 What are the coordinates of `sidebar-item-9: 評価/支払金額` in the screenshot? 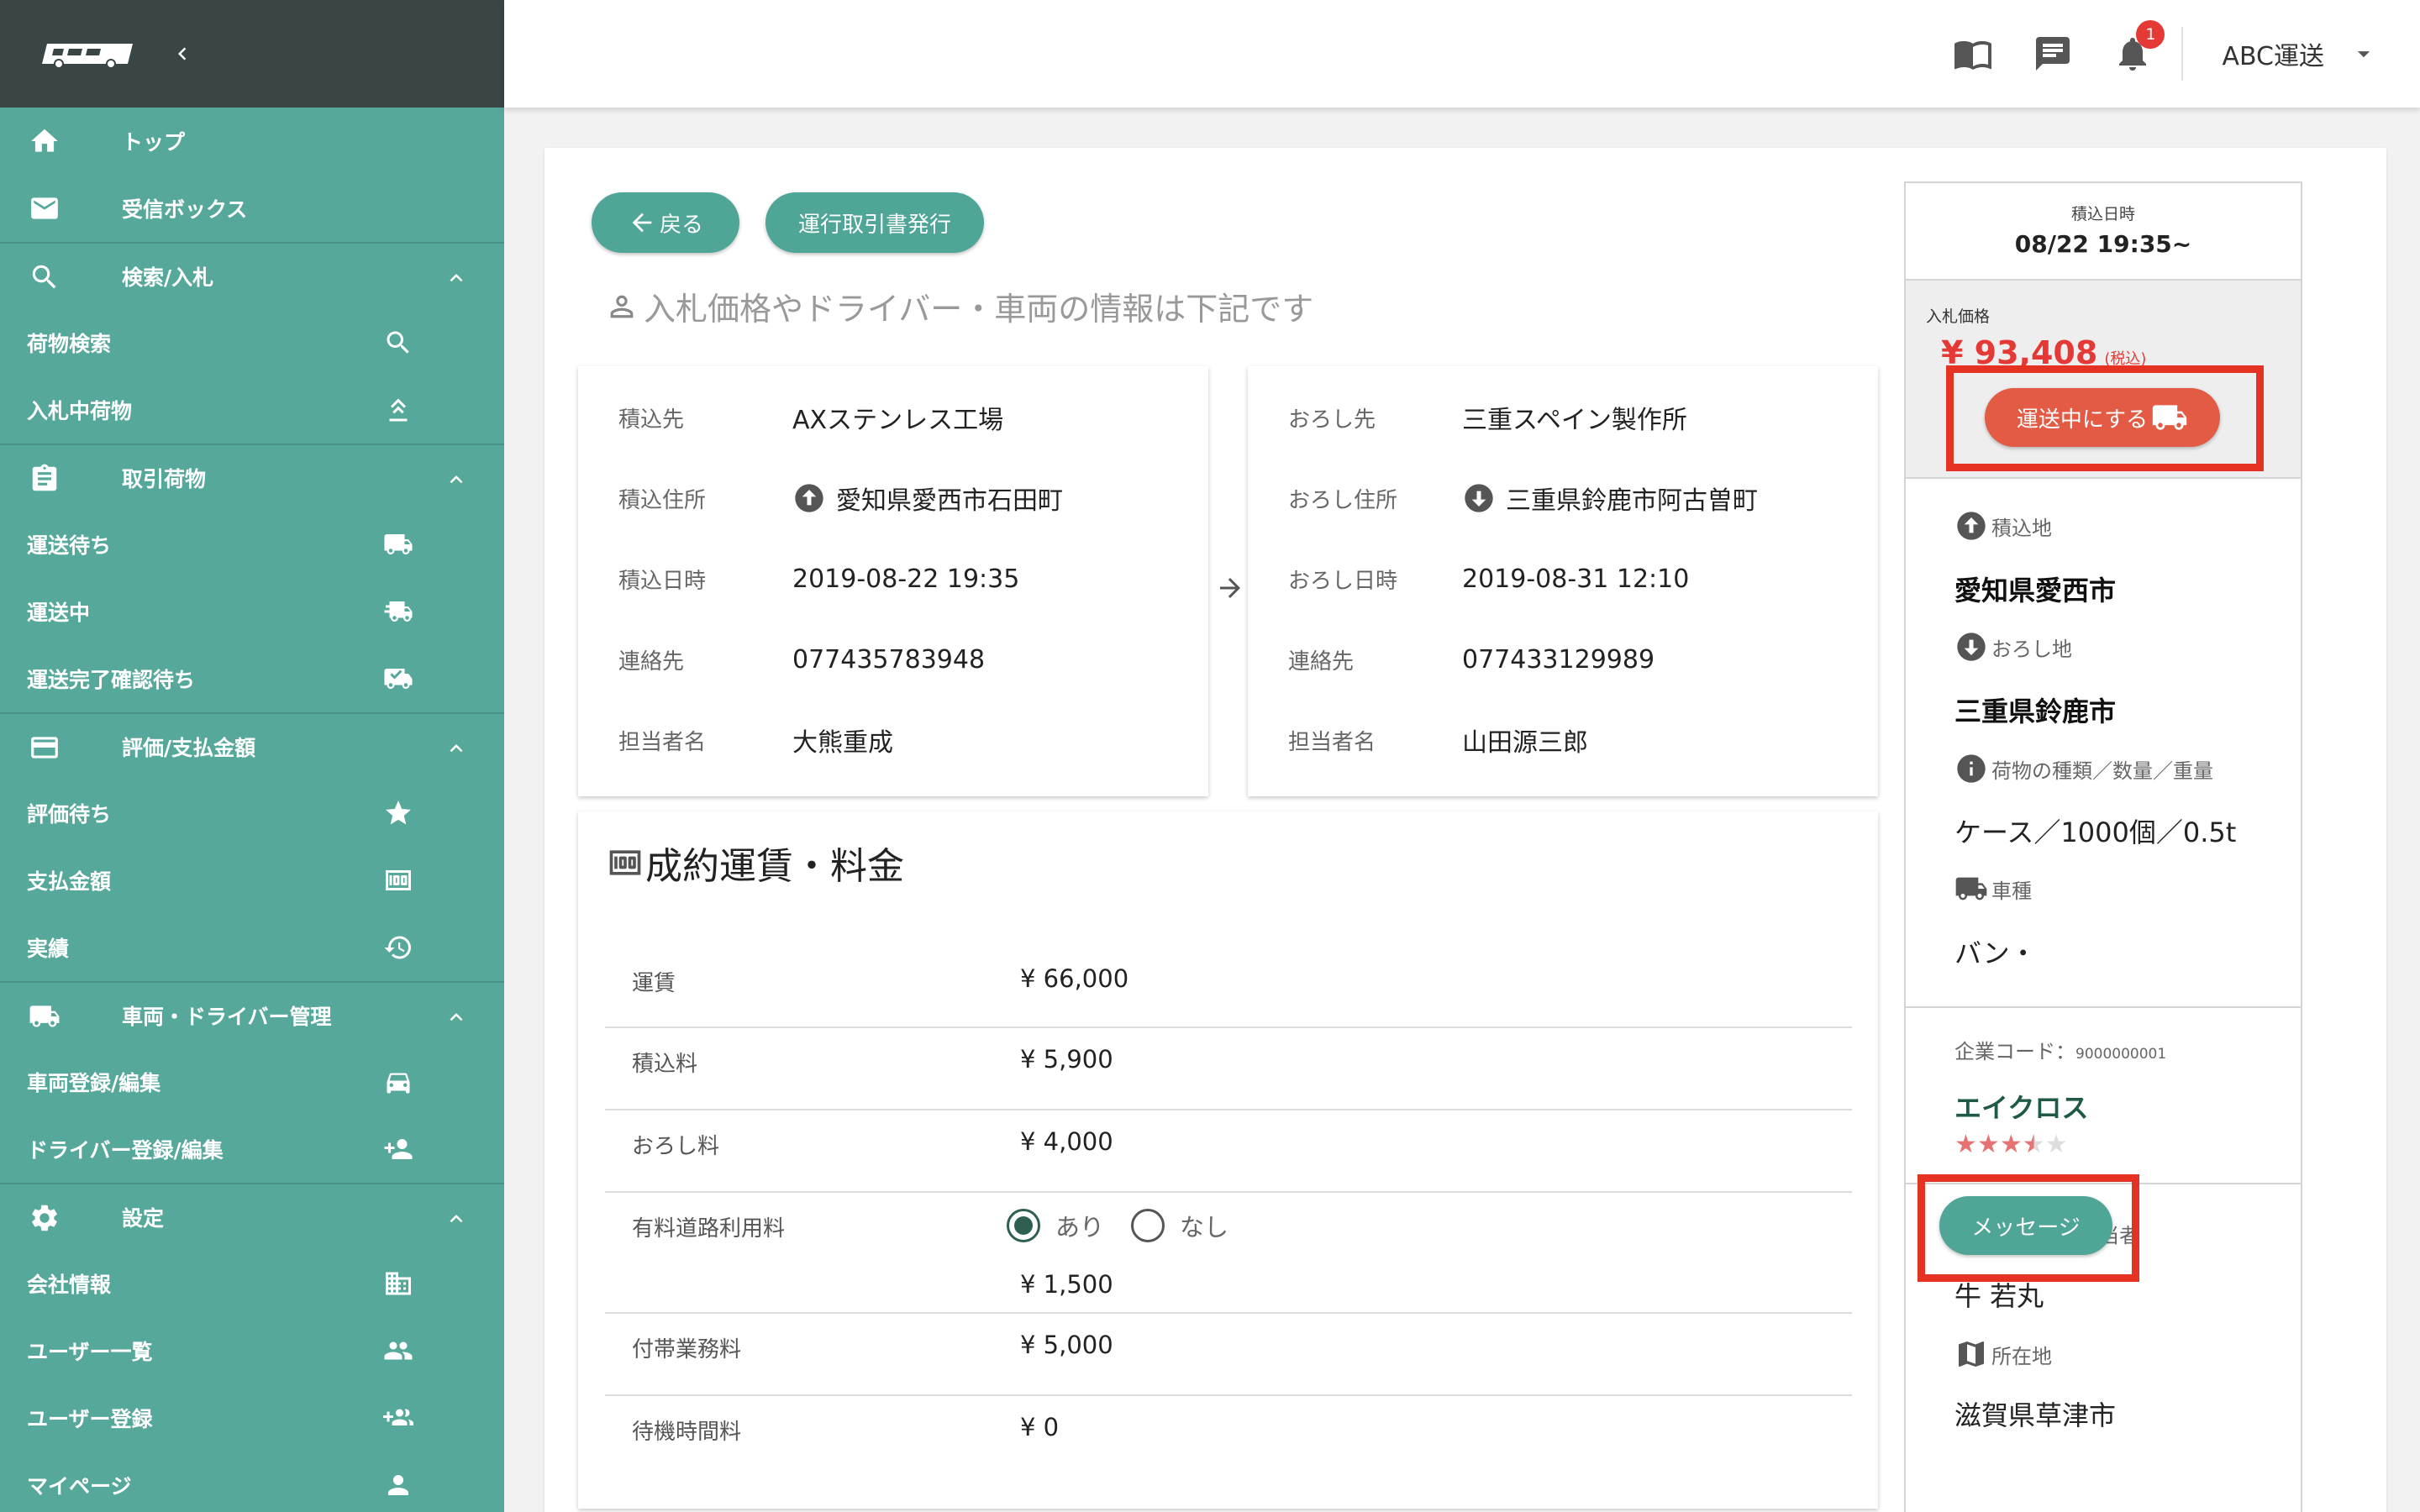 It's located at (252, 746).